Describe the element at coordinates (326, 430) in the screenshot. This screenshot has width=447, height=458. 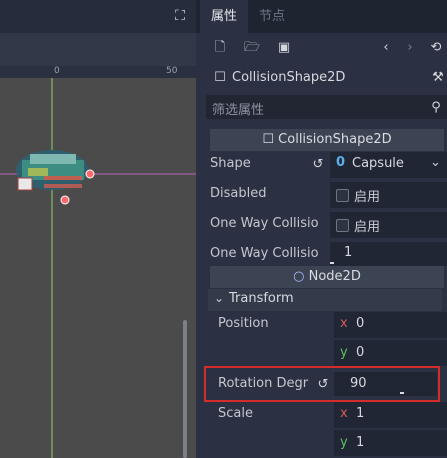
I see `scale-row: Scale x 1 y 1` at that location.